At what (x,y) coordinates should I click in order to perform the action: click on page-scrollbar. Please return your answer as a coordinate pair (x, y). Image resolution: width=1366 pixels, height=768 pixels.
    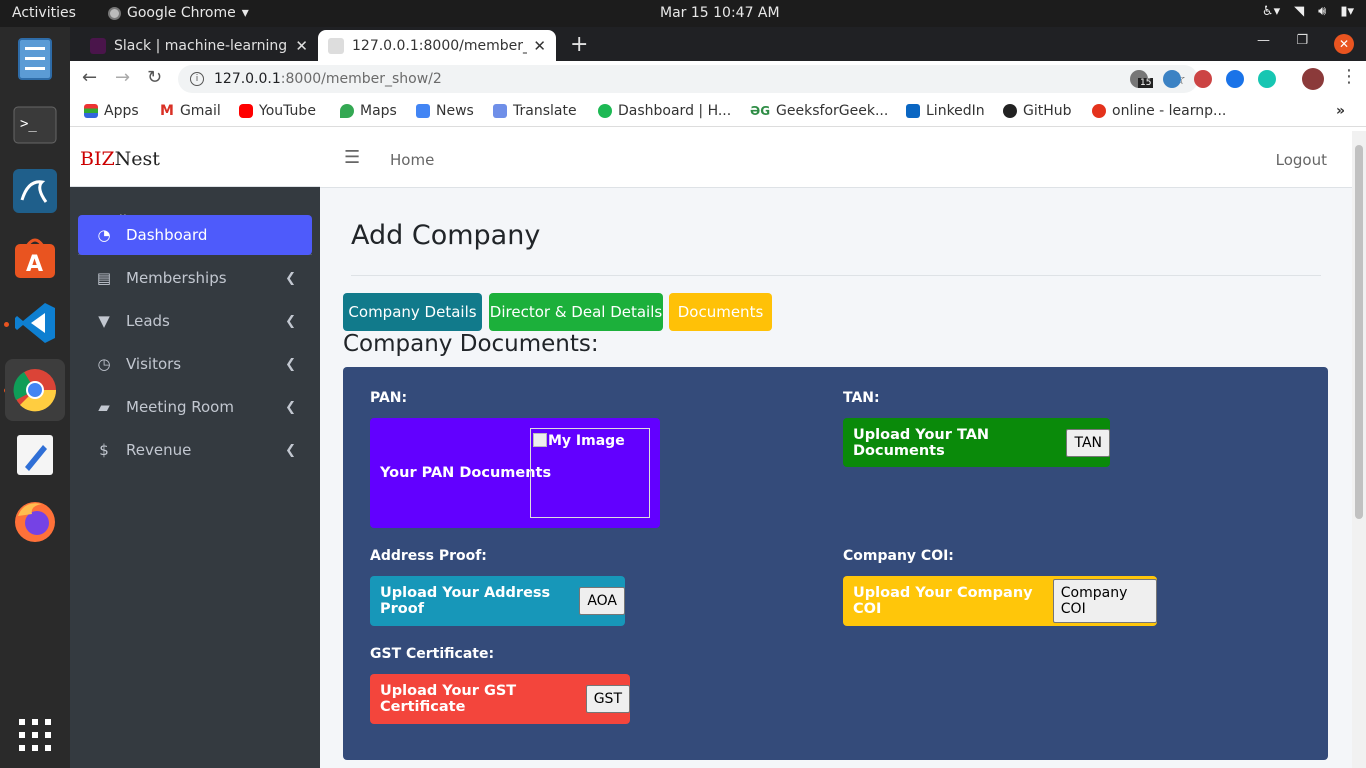
    Looking at the image, I should click on (1359, 449).